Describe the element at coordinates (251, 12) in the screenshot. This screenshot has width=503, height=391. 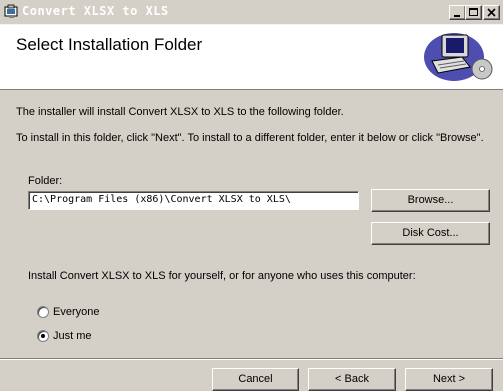
I see `title-bar: Convert XLSX to XLS` at that location.